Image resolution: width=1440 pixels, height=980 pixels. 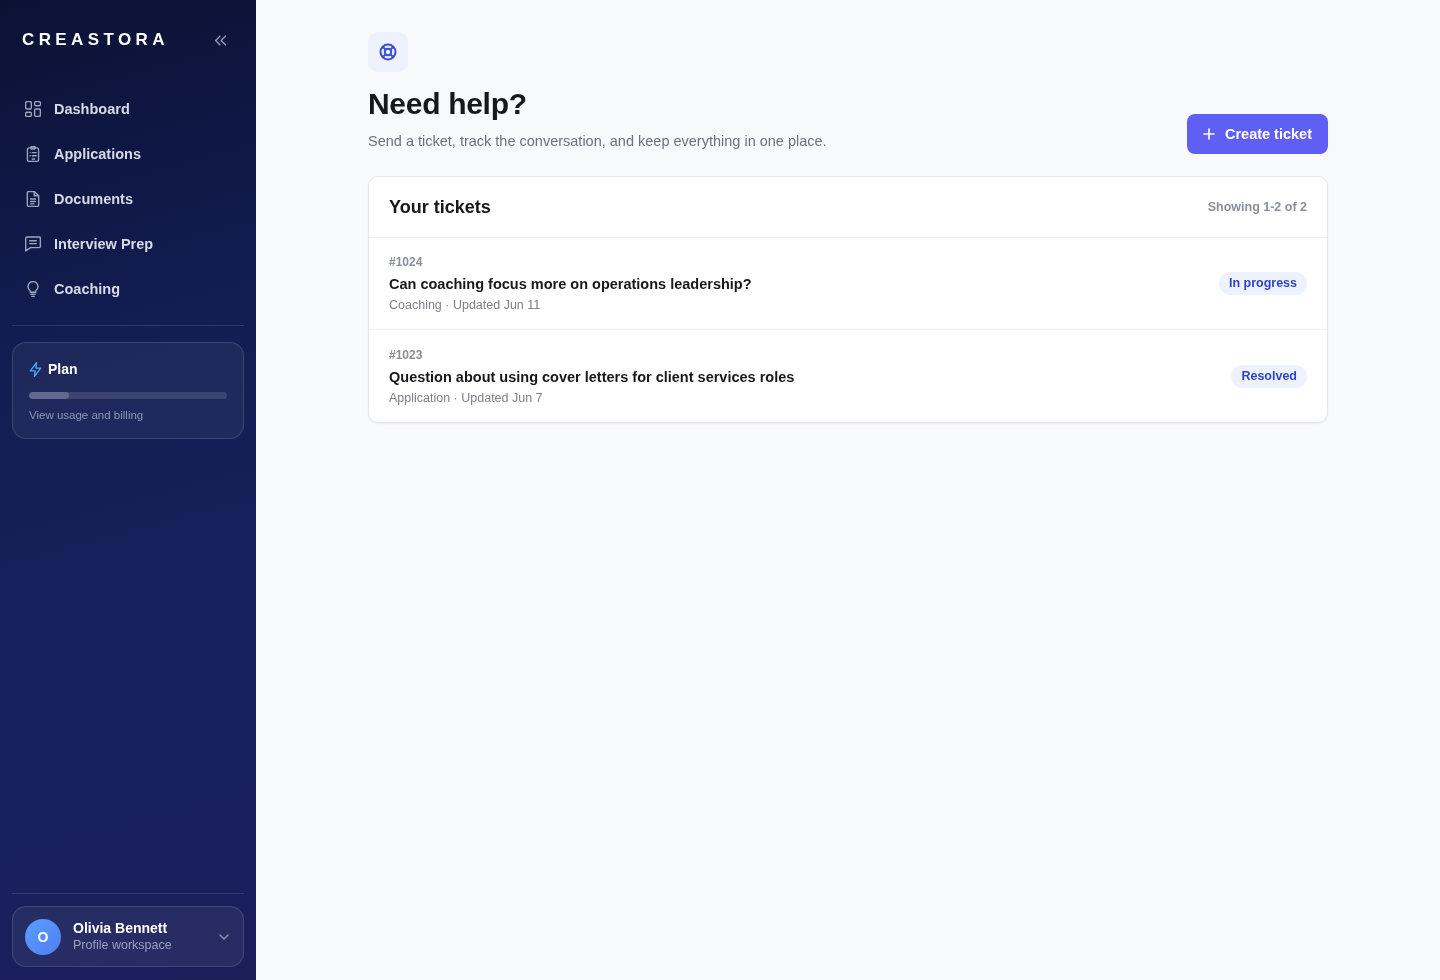 I want to click on profile-card: O Olivia Bennett Profile workspace, so click(x=128, y=936).